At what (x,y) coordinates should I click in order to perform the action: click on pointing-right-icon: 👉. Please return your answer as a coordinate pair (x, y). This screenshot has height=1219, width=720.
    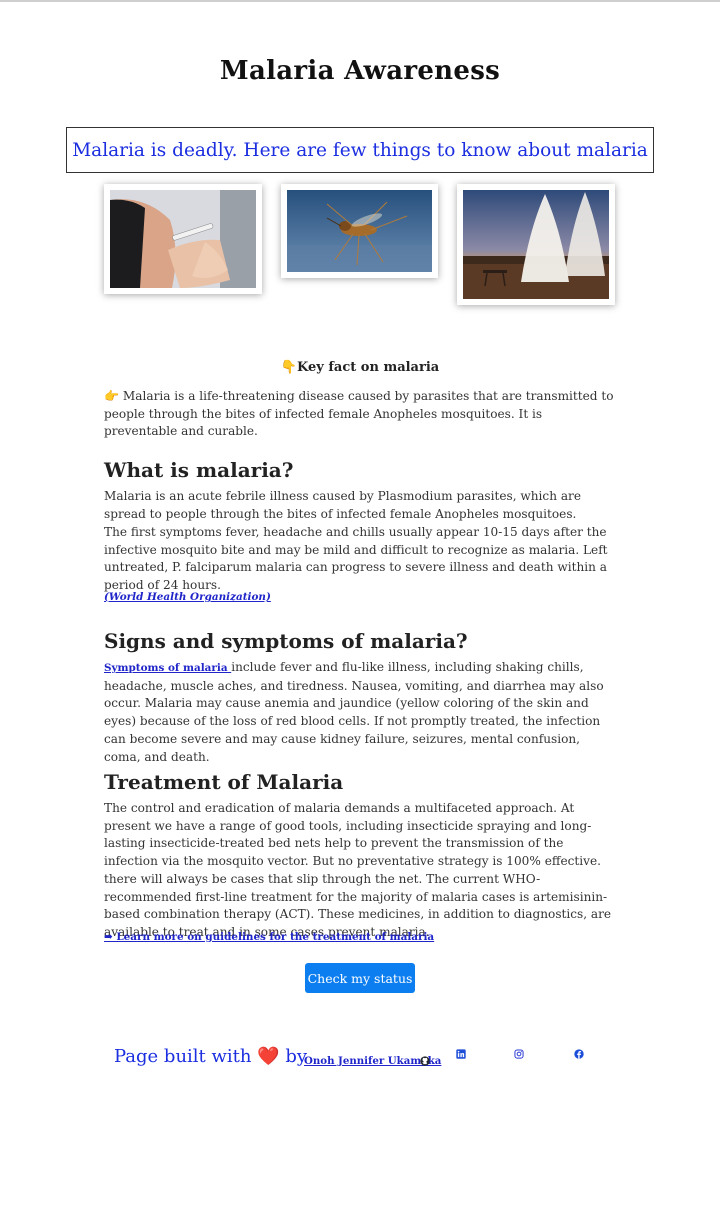
    Looking at the image, I should click on (112, 396).